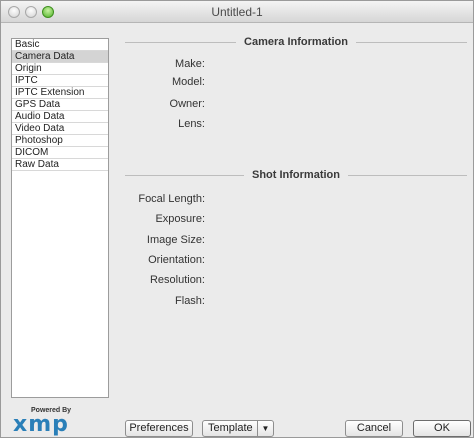  Describe the element at coordinates (60, 117) in the screenshot. I see `sidebar-item-audio-data: Audio Data` at that location.